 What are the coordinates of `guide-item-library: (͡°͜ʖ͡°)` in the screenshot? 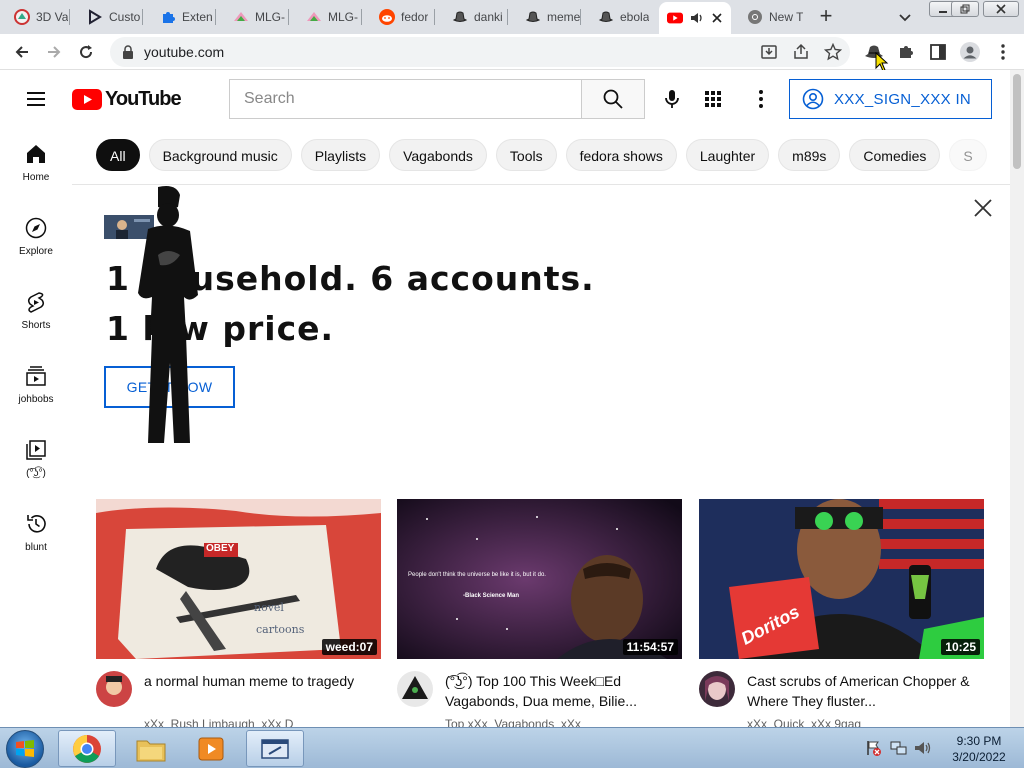 It's located at (36, 459).